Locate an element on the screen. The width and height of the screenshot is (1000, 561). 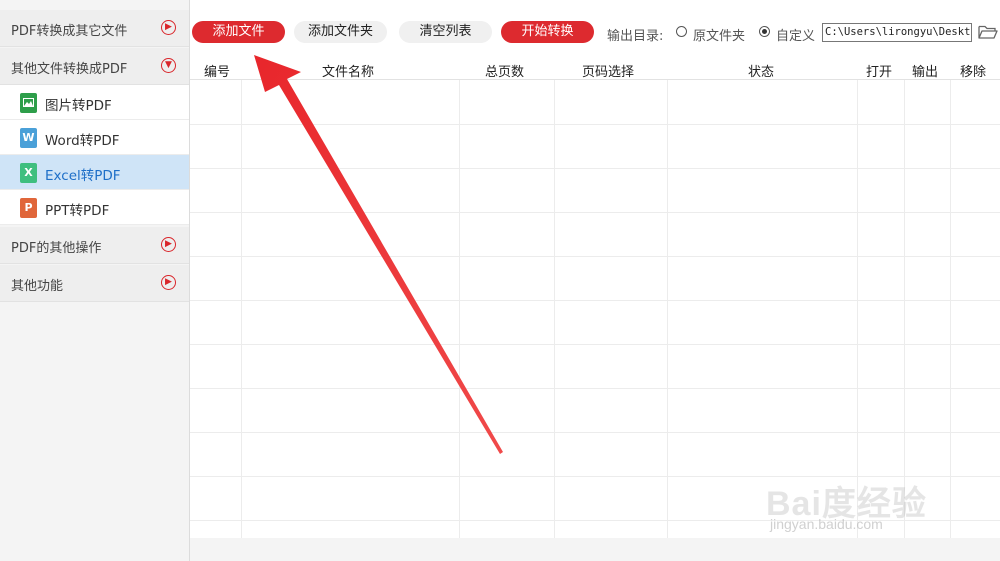
collapse-arrow-icon: ▼ is located at coordinates (168, 65).